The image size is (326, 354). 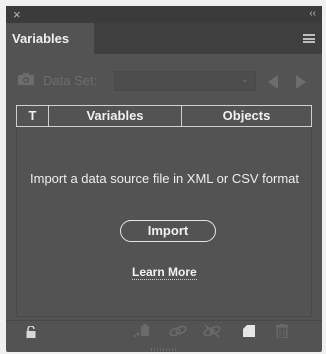 I want to click on dataset-label: Data Set:, so click(x=70, y=80).